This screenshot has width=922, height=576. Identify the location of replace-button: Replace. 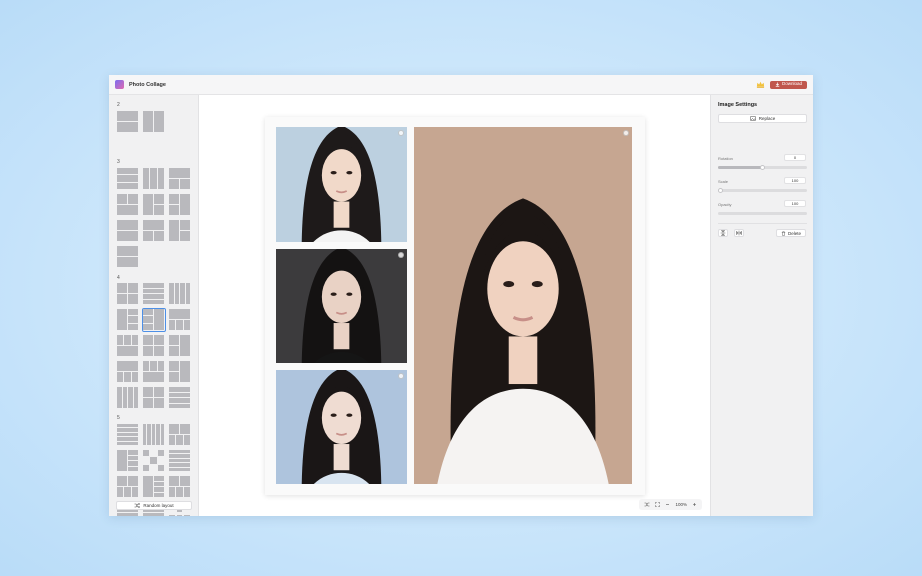
(762, 118).